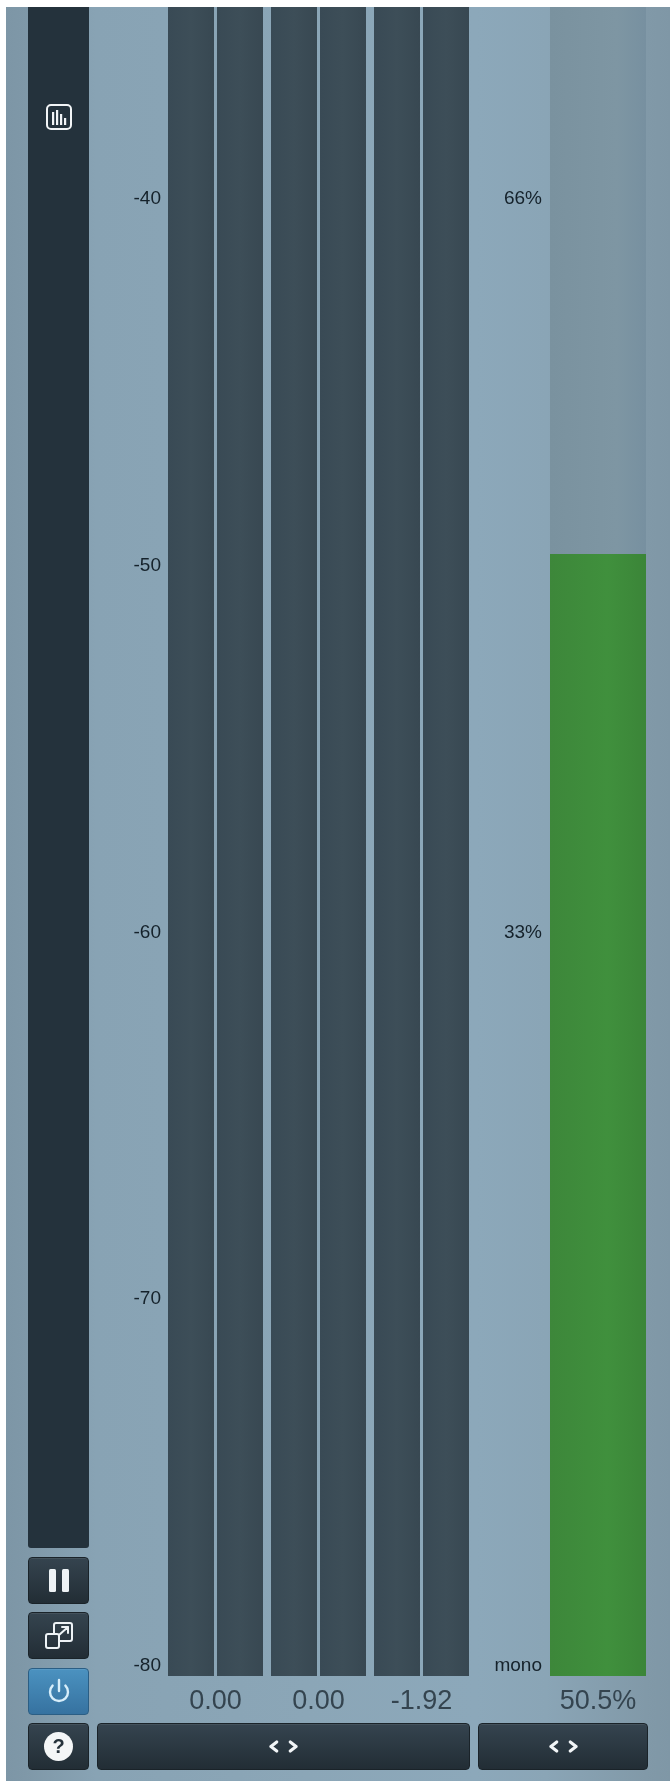 This screenshot has width=670, height=1781. I want to click on help-button: ?, so click(58, 1746).